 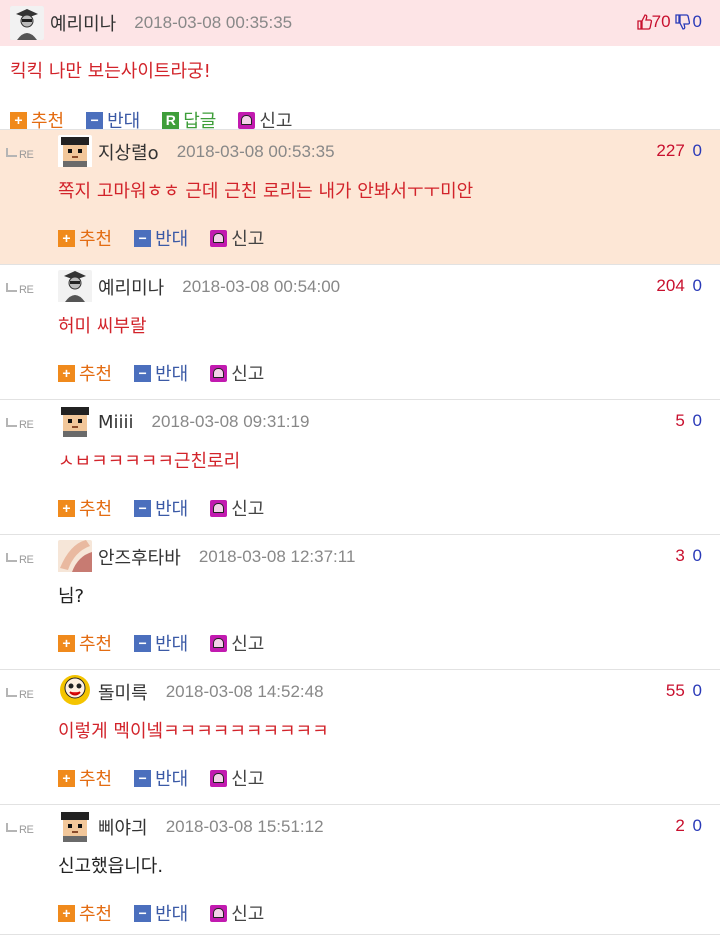 I want to click on upvote-count: 70, so click(x=661, y=21).